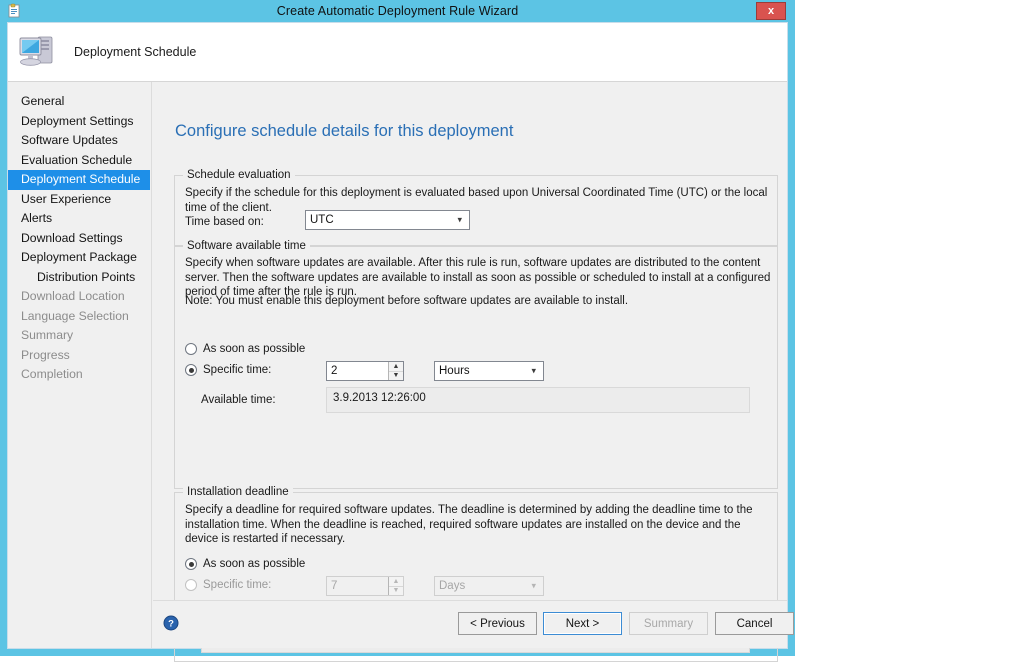 This screenshot has height=662, width=1024. I want to click on deadline-amount-stepper: 7 ▲ ▼, so click(365, 586).